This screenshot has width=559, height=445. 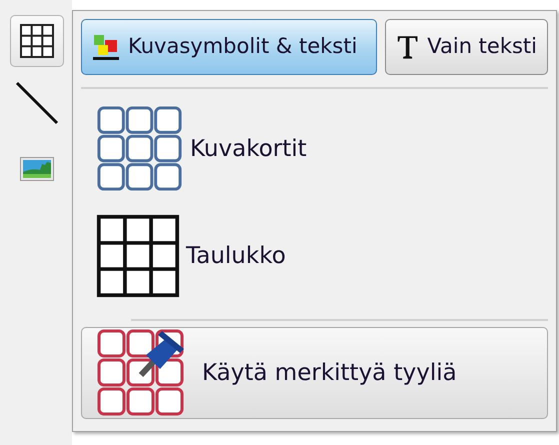 I want to click on table-icon, so click(x=37, y=41).